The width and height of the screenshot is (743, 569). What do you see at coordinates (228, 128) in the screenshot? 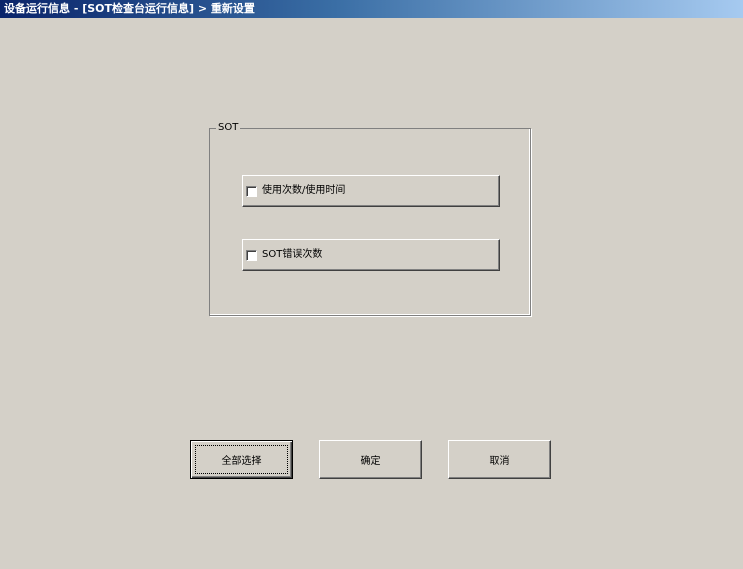
I see `groupbox-label: SOT` at bounding box center [228, 128].